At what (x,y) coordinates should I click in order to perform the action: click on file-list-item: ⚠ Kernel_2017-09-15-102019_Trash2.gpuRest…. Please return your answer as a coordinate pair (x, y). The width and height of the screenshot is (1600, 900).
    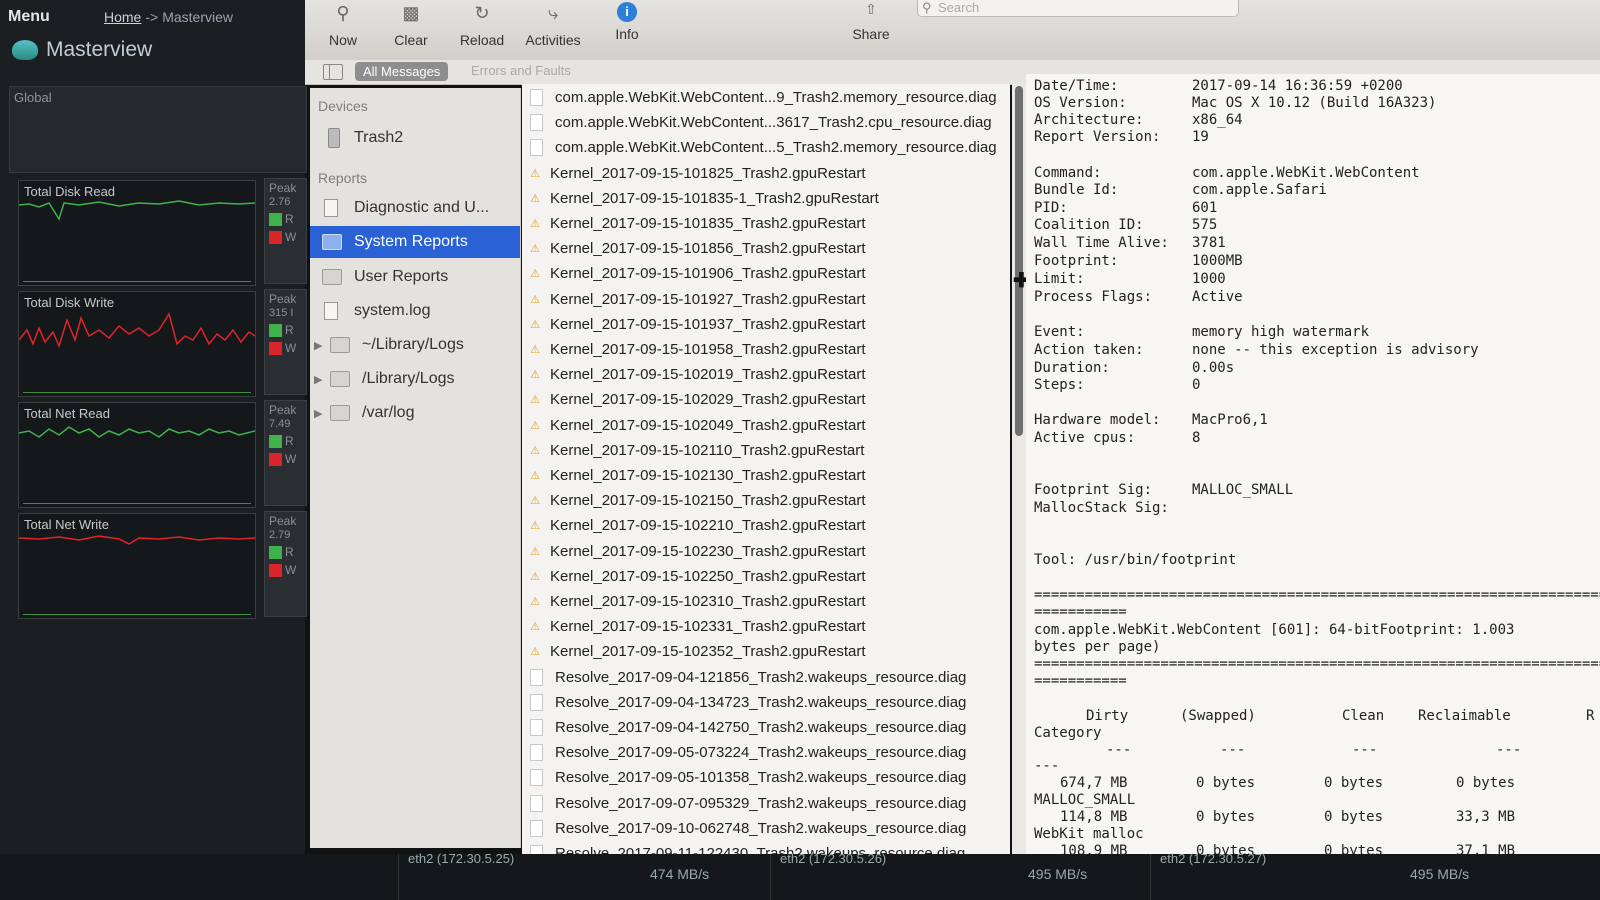
    Looking at the image, I should click on (766, 374).